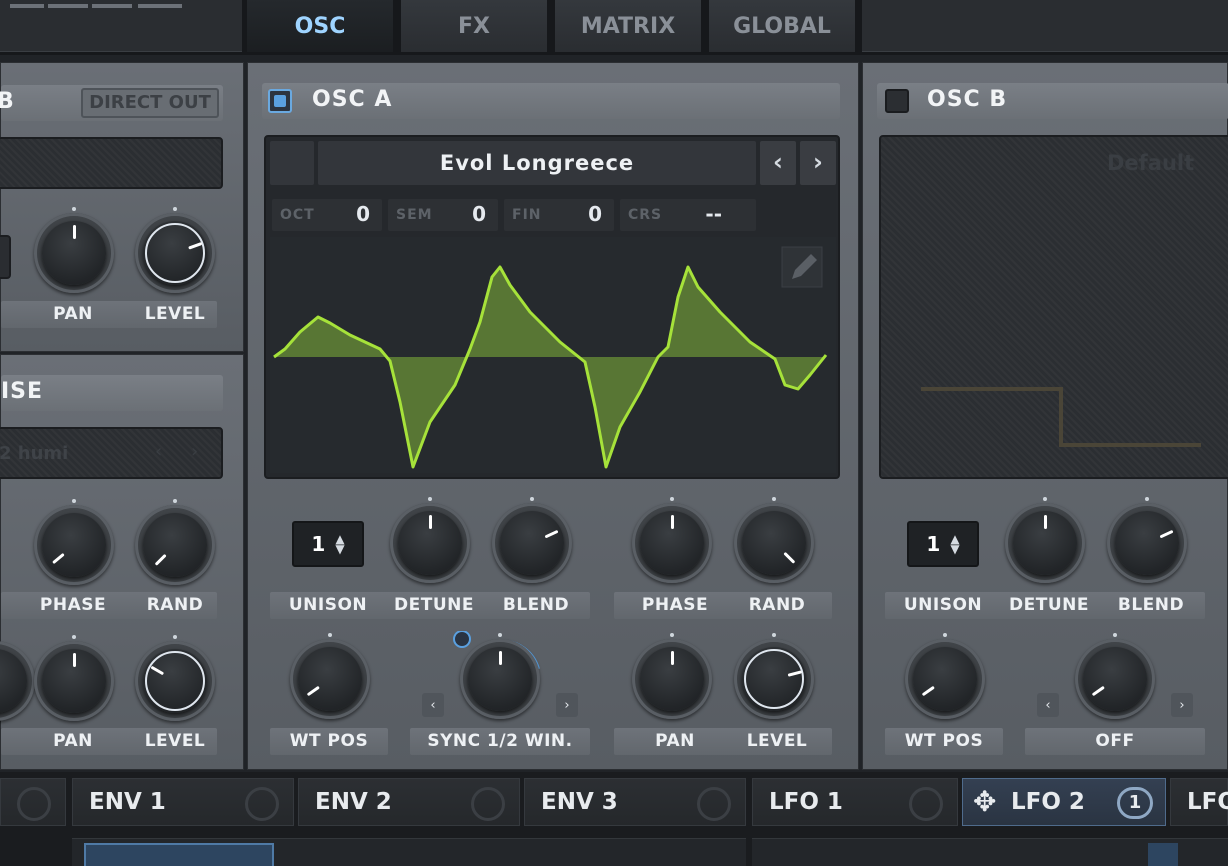 Image resolution: width=1228 pixels, height=866 pixels. What do you see at coordinates (17, 681) in the screenshot?
I see `noise-partial-knob` at bounding box center [17, 681].